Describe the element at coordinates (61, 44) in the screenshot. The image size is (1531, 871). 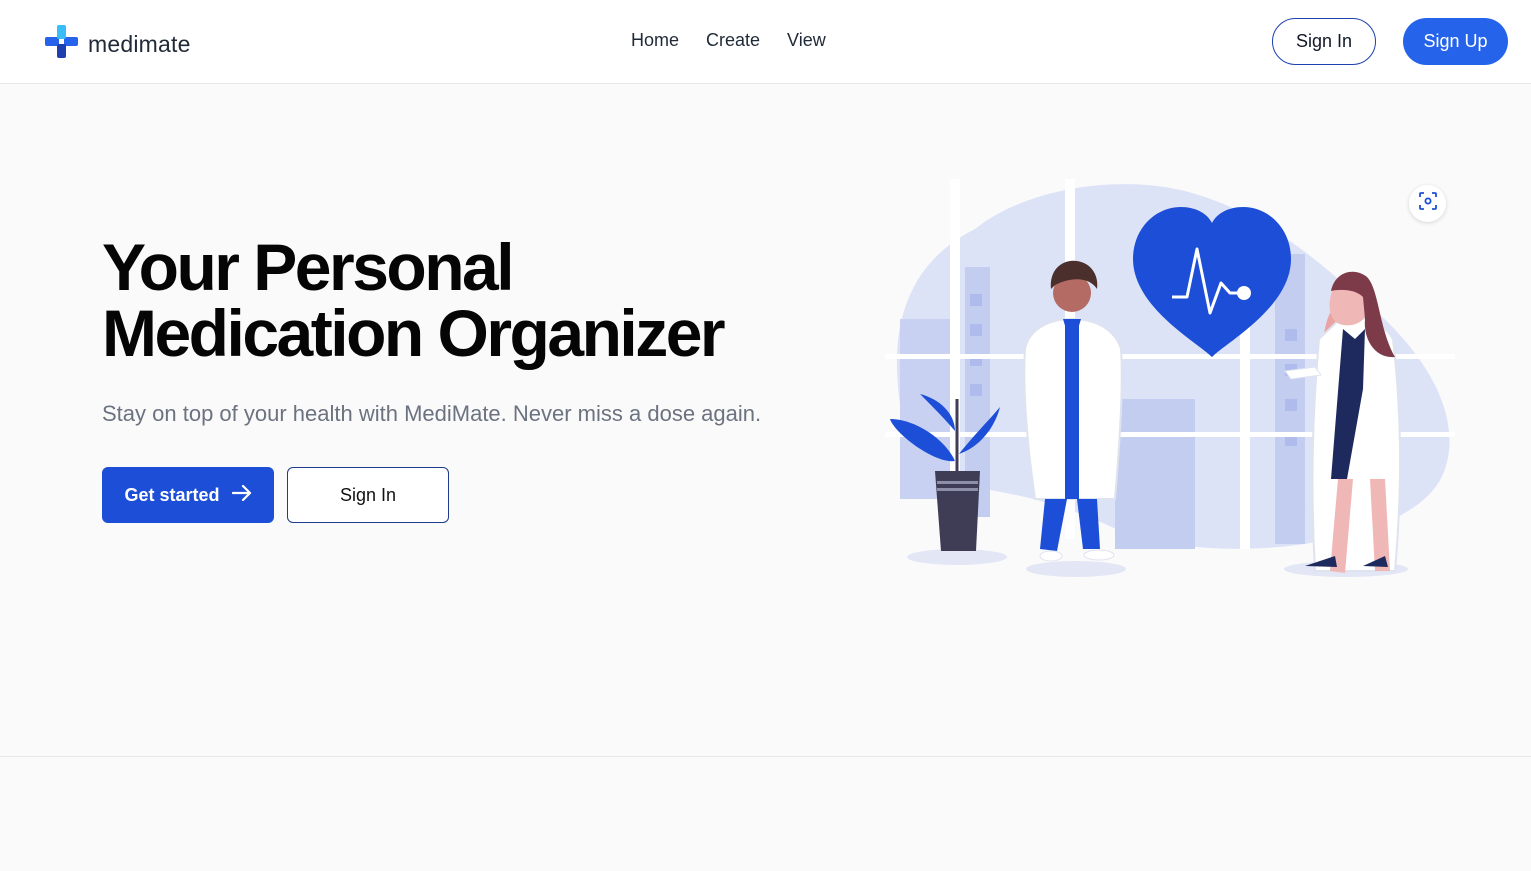
I see `medical-cross-icon` at that location.